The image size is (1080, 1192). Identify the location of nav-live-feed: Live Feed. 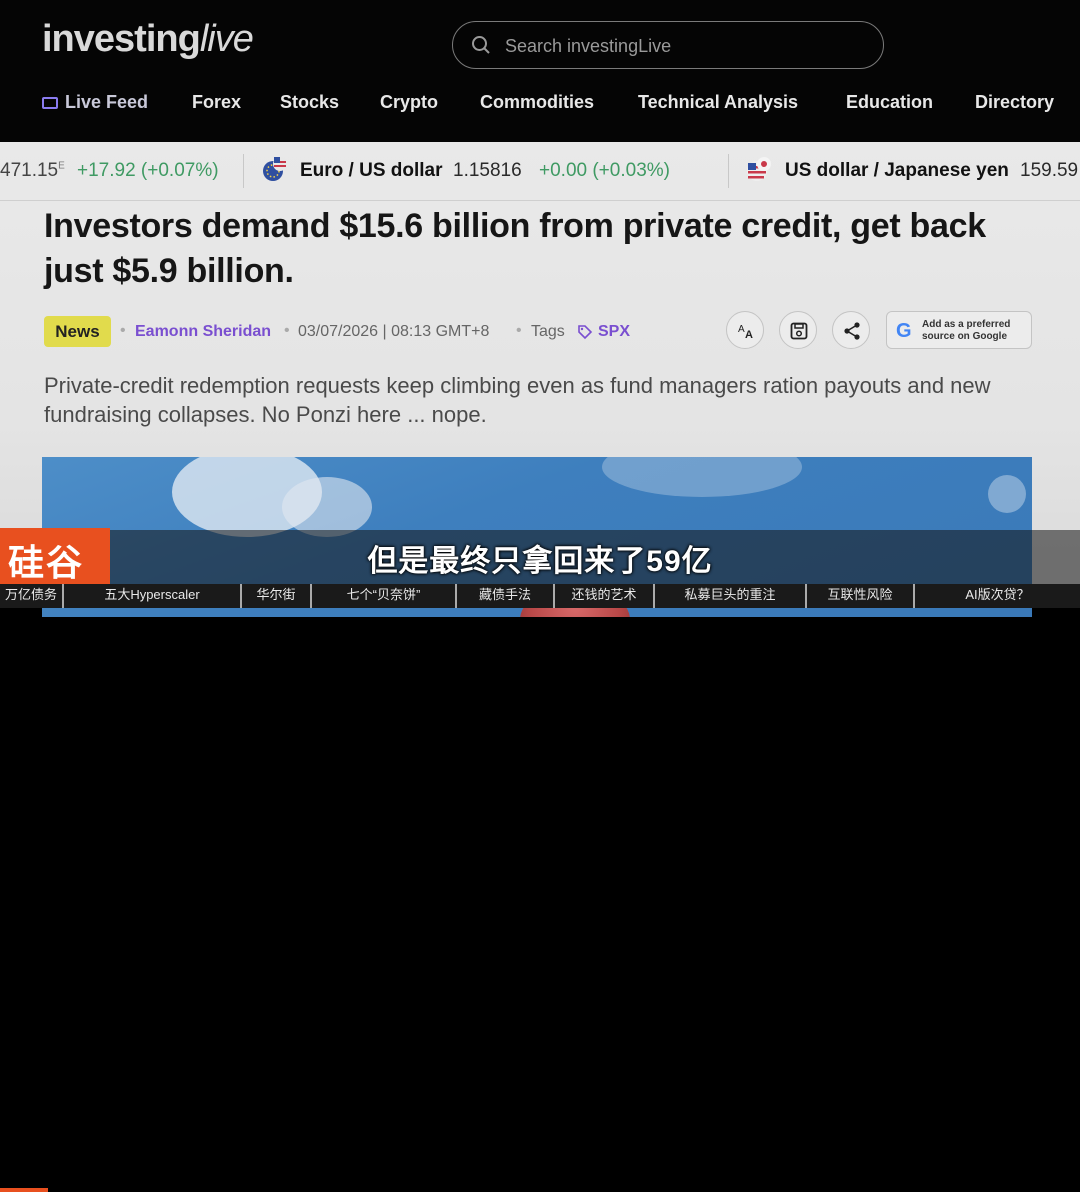
(95, 102).